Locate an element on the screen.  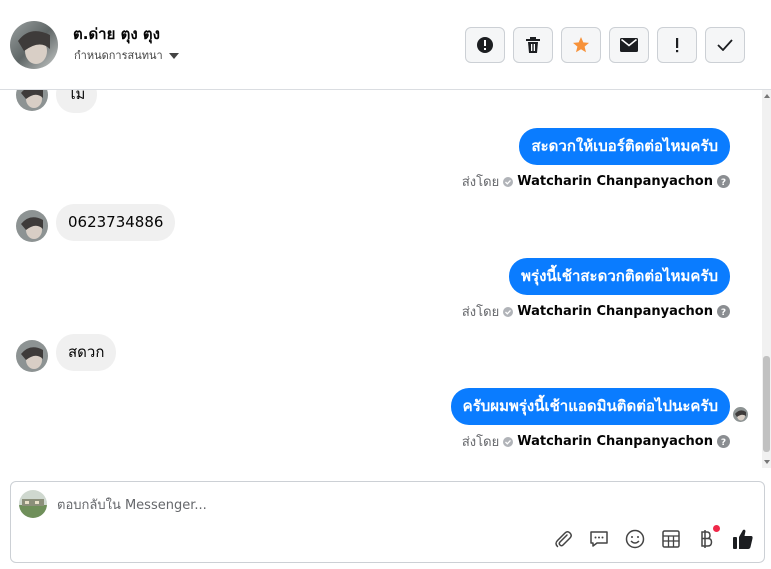
alert-circle-icon is located at coordinates (485, 45).